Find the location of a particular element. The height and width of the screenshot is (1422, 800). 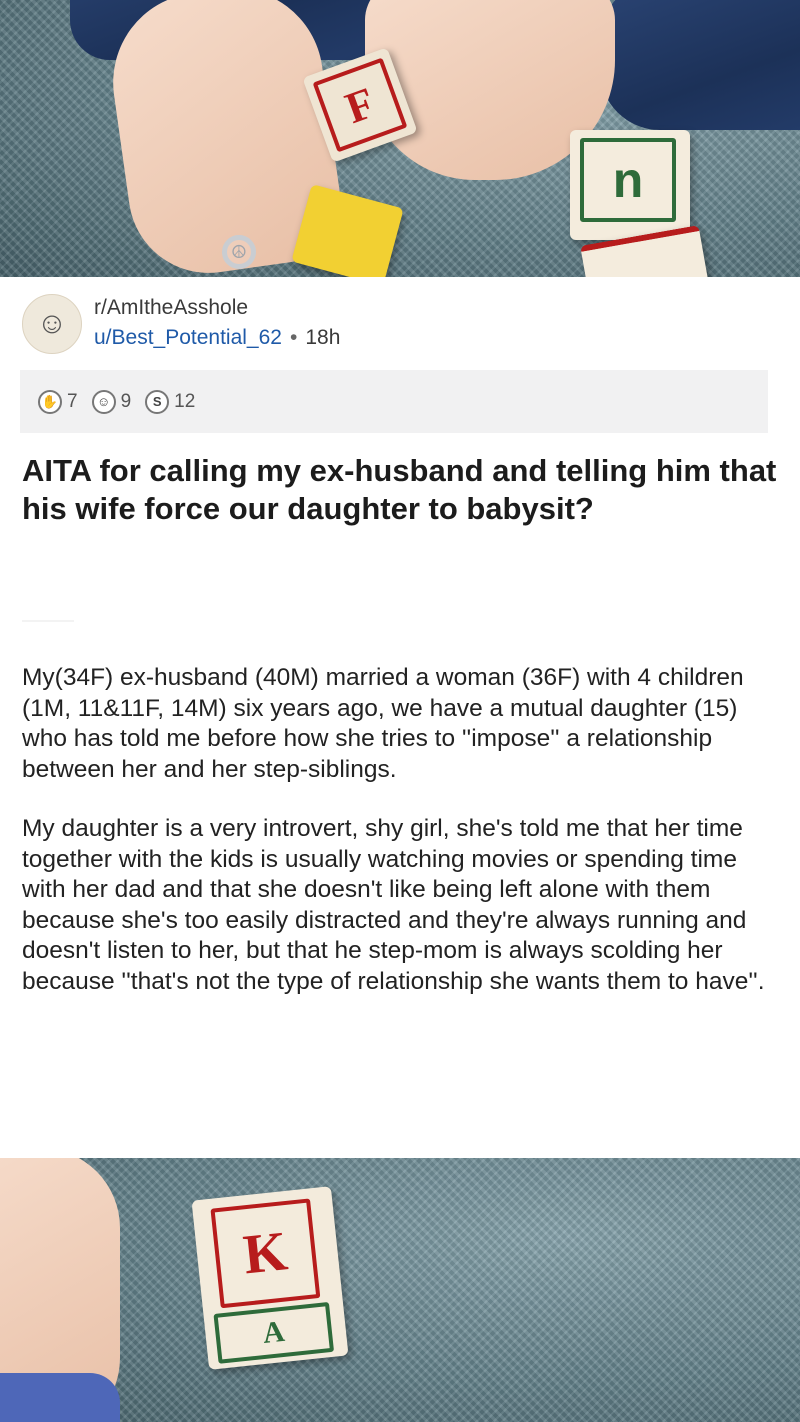

snoo-icon: ☺ is located at coordinates (52, 323).